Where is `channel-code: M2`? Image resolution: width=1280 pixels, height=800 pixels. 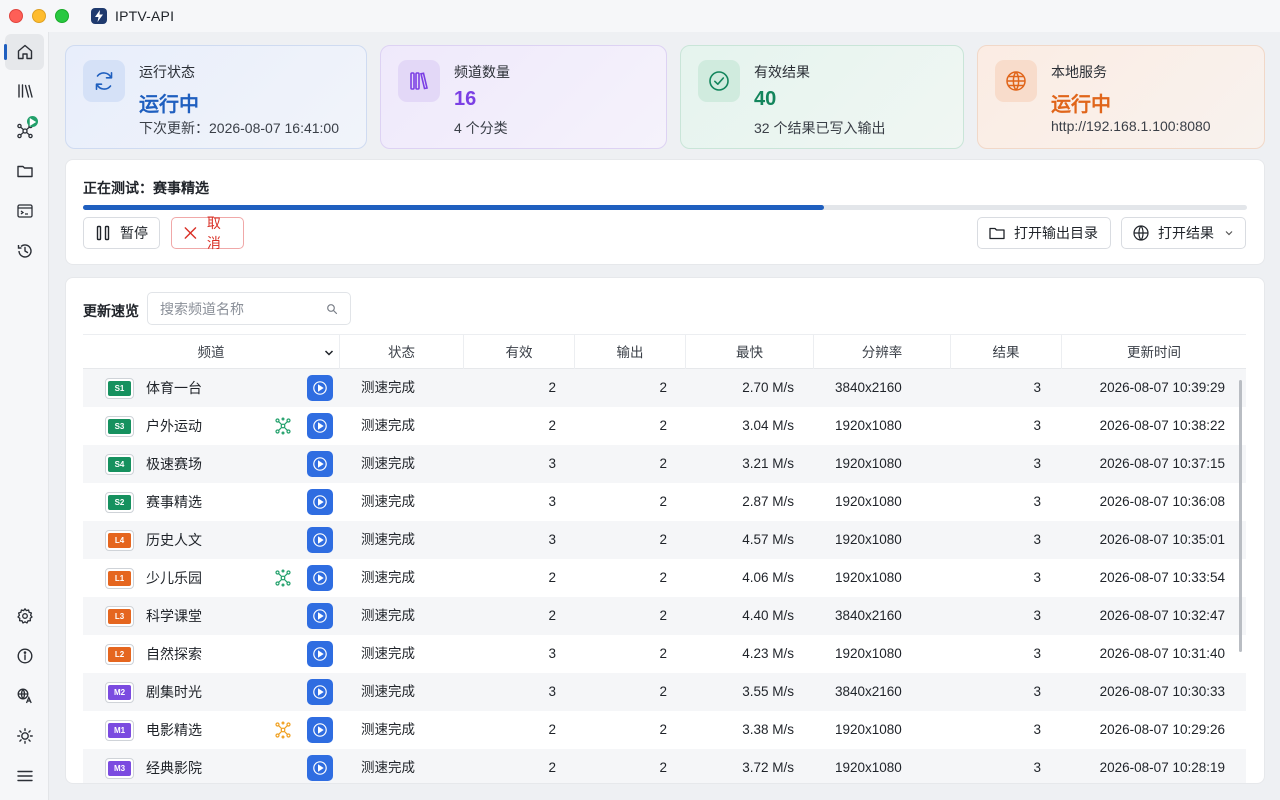 channel-code: M2 is located at coordinates (119, 692).